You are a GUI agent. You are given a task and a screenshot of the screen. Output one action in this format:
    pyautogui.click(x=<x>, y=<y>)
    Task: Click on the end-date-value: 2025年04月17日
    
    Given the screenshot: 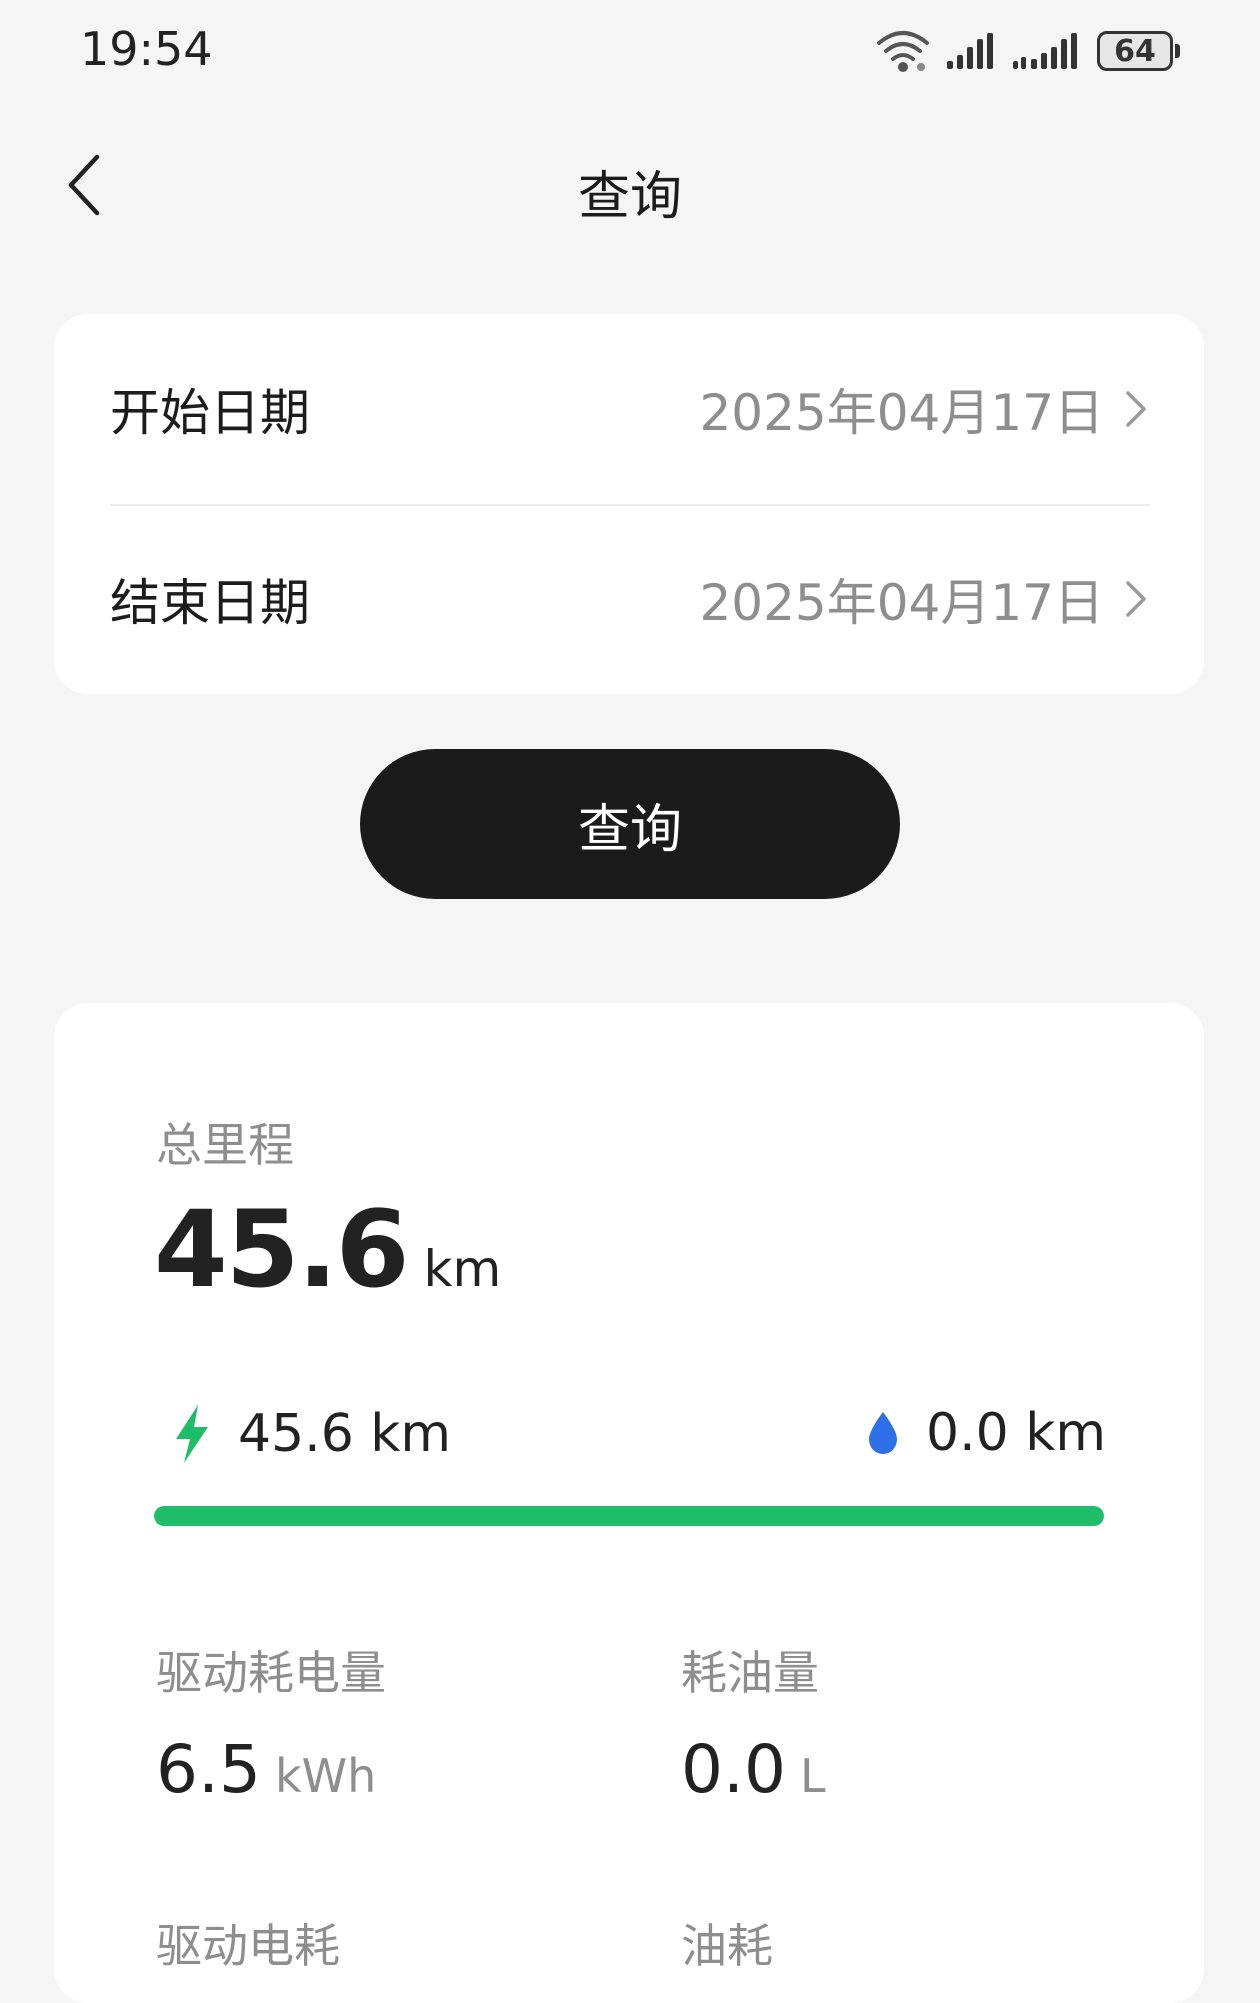 What is the action you would take?
    pyautogui.click(x=902, y=603)
    